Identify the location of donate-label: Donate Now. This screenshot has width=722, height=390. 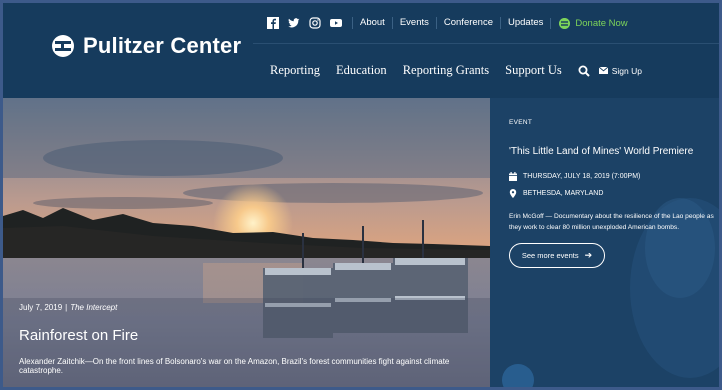
(601, 23).